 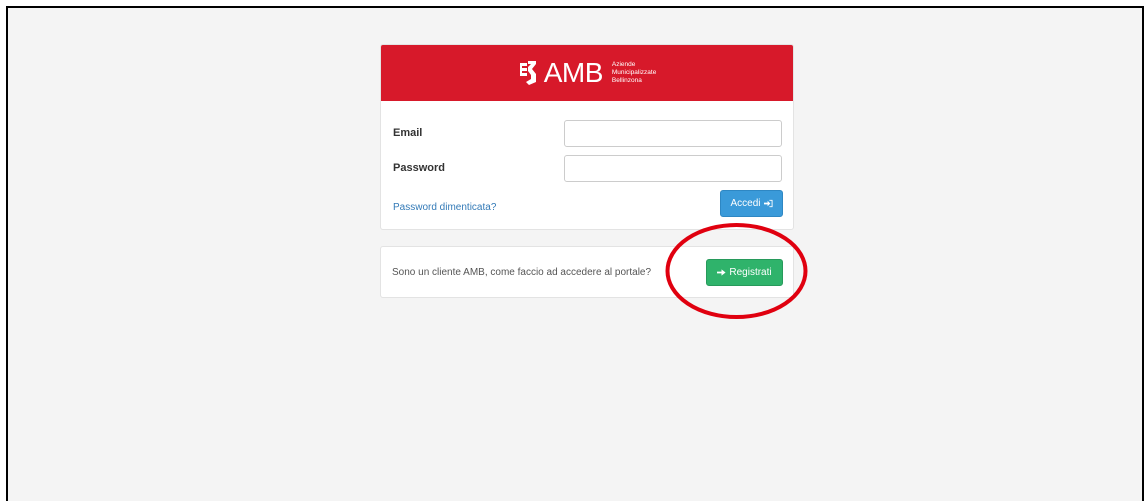 I want to click on sign-in-icon, so click(x=768, y=203).